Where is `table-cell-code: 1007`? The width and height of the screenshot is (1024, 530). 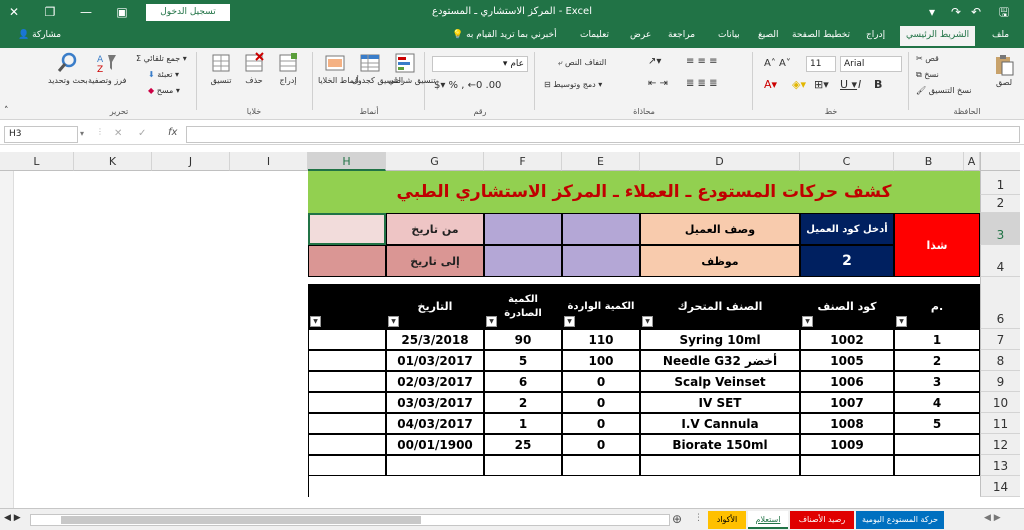
table-cell-code: 1007 is located at coordinates (847, 402).